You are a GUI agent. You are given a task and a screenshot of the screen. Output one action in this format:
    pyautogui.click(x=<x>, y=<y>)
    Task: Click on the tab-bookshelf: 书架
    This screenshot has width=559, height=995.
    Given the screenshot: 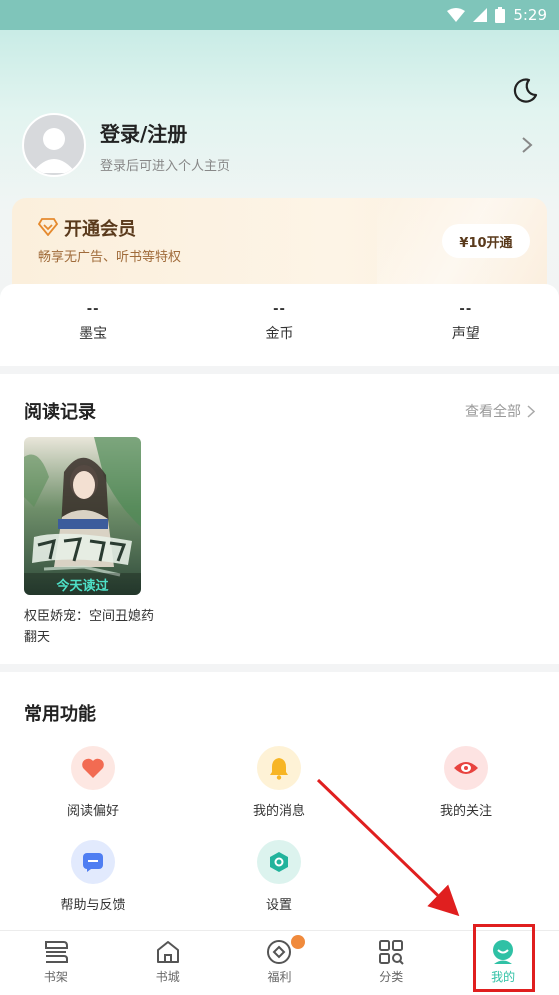 What is the action you would take?
    pyautogui.click(x=56, y=963)
    